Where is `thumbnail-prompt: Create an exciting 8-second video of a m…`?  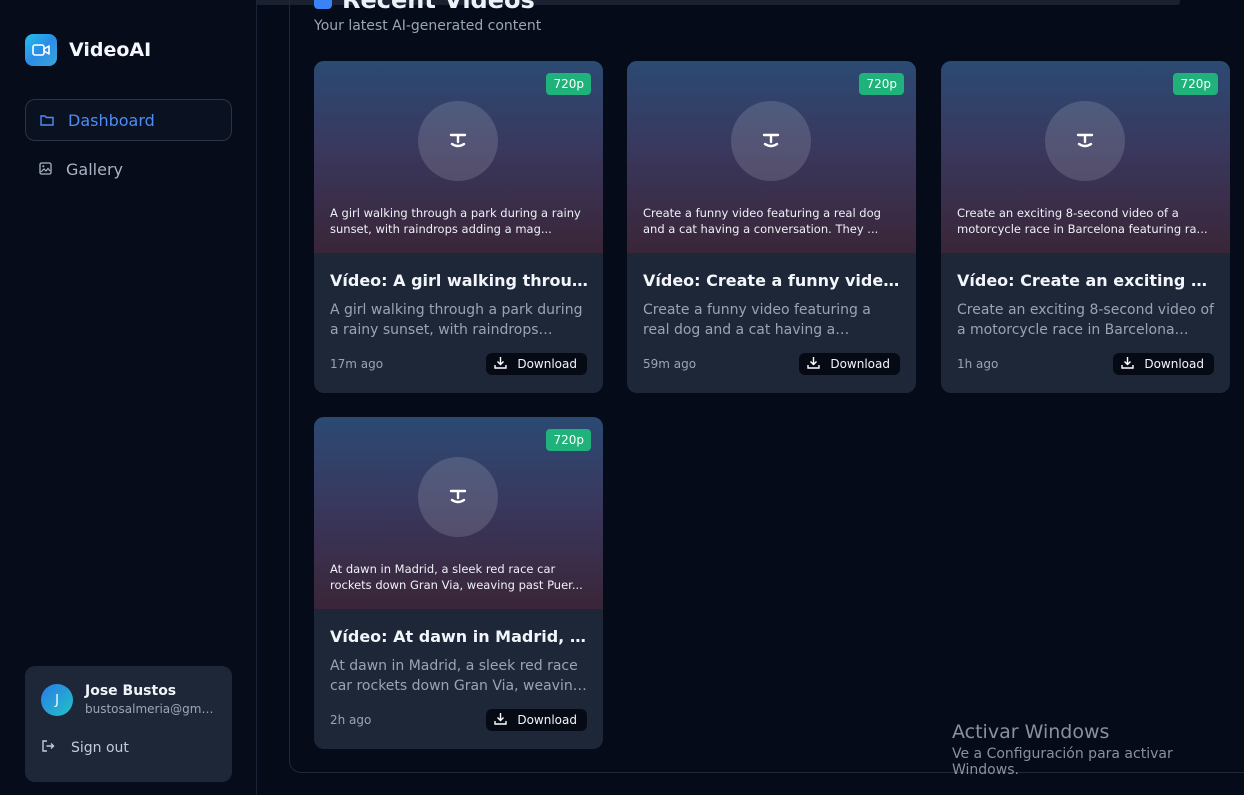
thumbnail-prompt: Create an exciting 8-second video of a m… is located at coordinates (1082, 221).